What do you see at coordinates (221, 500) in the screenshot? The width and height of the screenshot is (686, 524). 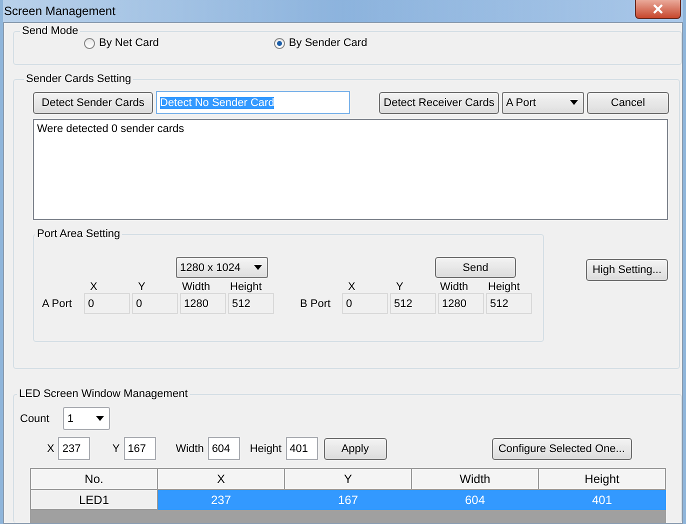 I see `table-cell: 237` at bounding box center [221, 500].